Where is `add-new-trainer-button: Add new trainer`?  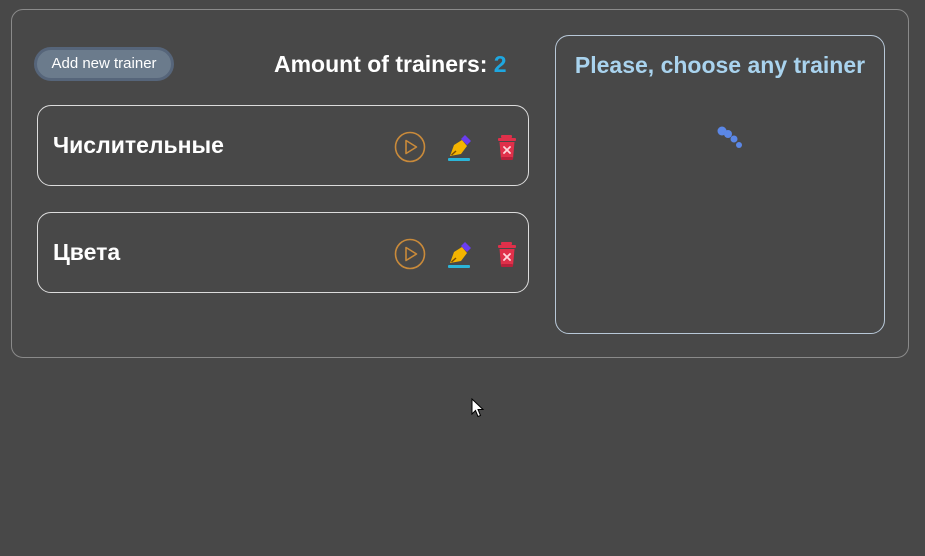 add-new-trainer-button: Add new trainer is located at coordinates (104, 64).